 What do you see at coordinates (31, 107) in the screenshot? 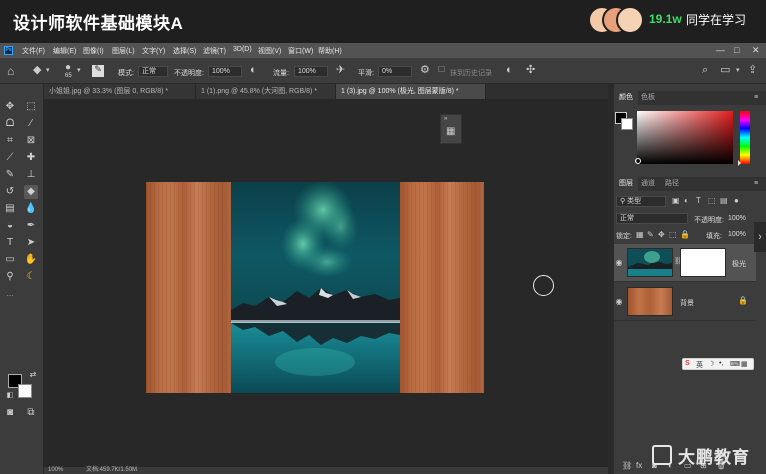
I see `marquee-tool-icon: ⬚` at bounding box center [31, 107].